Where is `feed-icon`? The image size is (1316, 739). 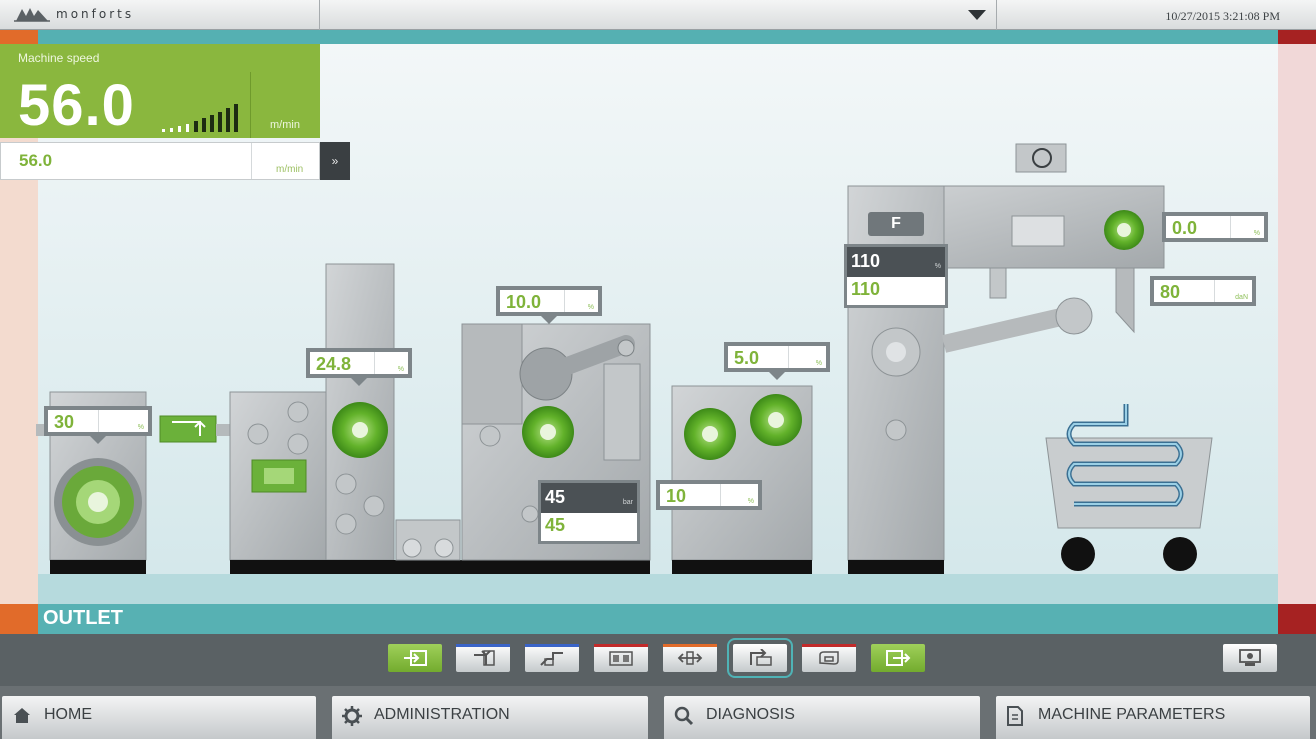
feed-icon is located at coordinates (484, 658).